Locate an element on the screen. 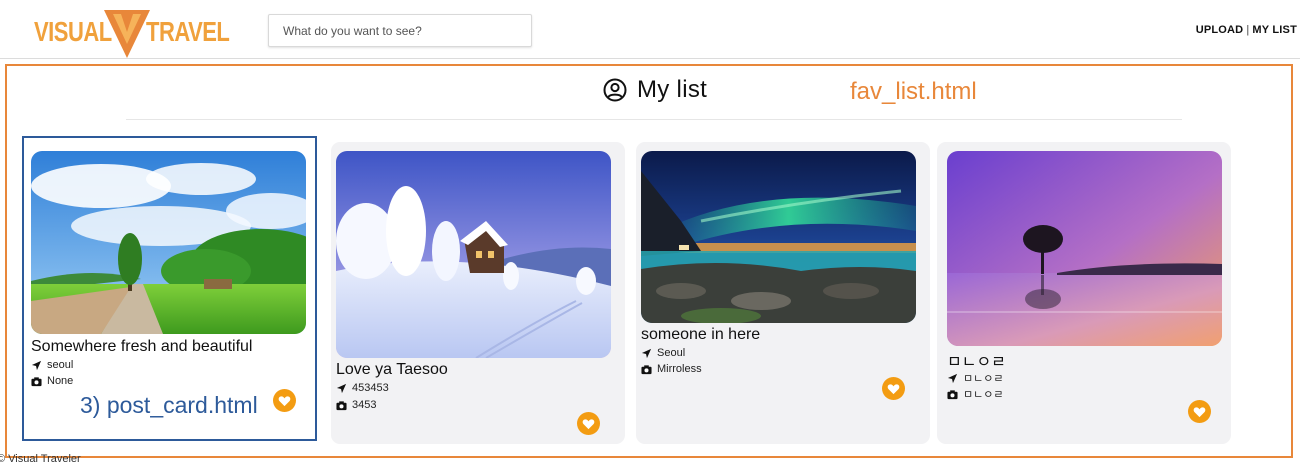  logo-v-mark-icon is located at coordinates (127, 34).